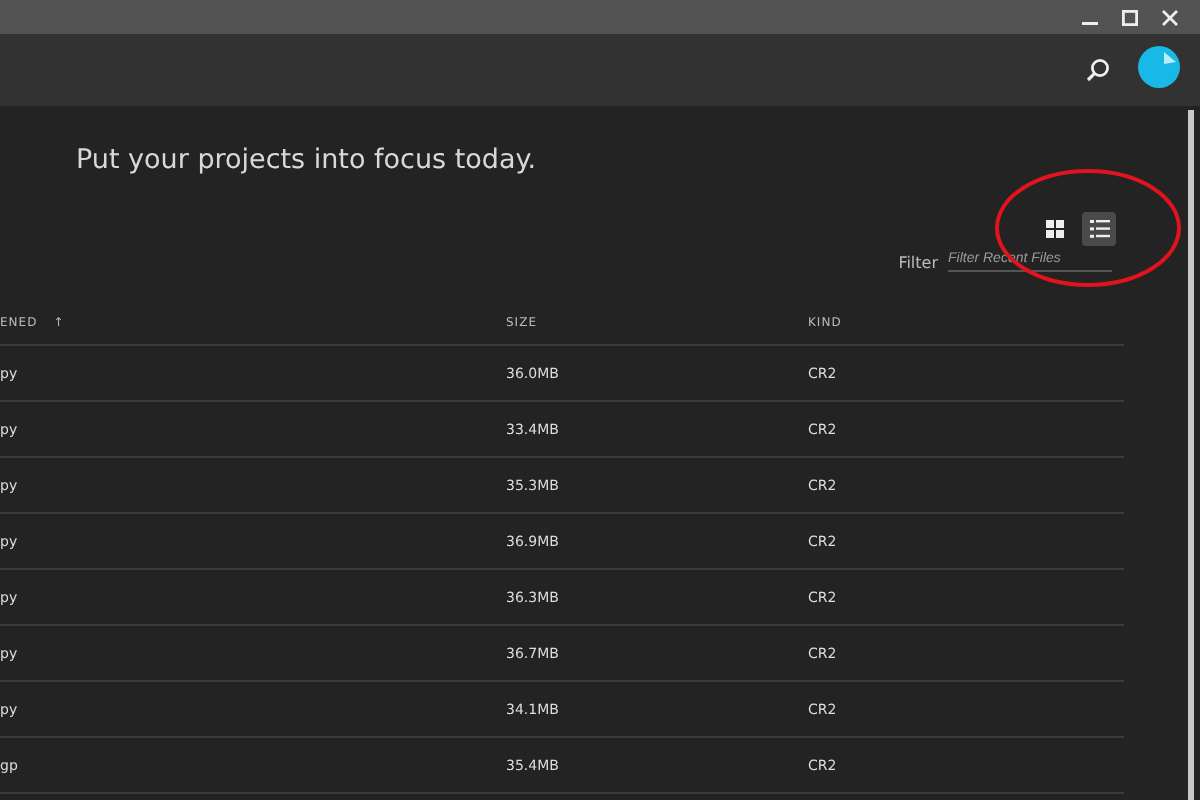  I want to click on close-icon, so click(1170, 17).